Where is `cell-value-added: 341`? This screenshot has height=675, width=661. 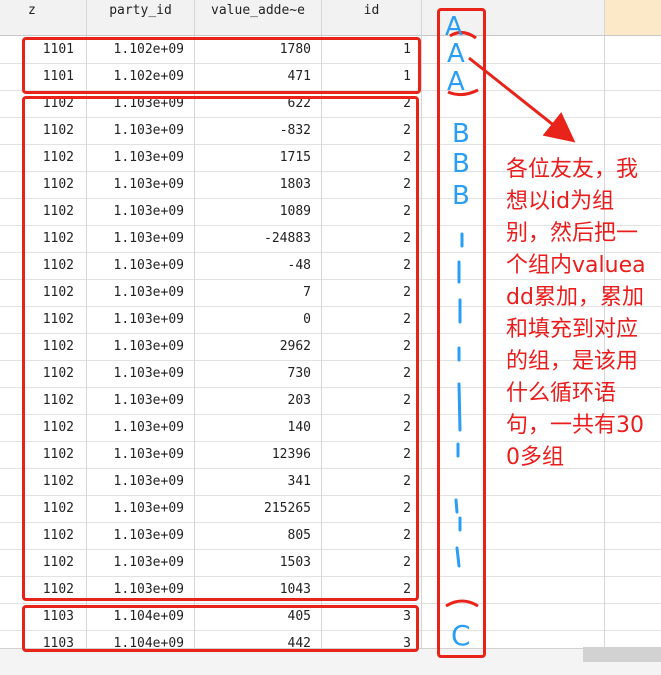
cell-value-added: 341 is located at coordinates (258, 481).